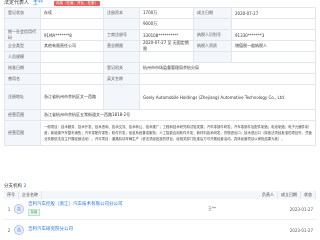 The height and width of the screenshot is (240, 320). Describe the element at coordinates (118, 205) in the screenshot. I see `branch-name-link: 吉利汽车控股（浙江）汽车技术有限公司分公司` at that location.